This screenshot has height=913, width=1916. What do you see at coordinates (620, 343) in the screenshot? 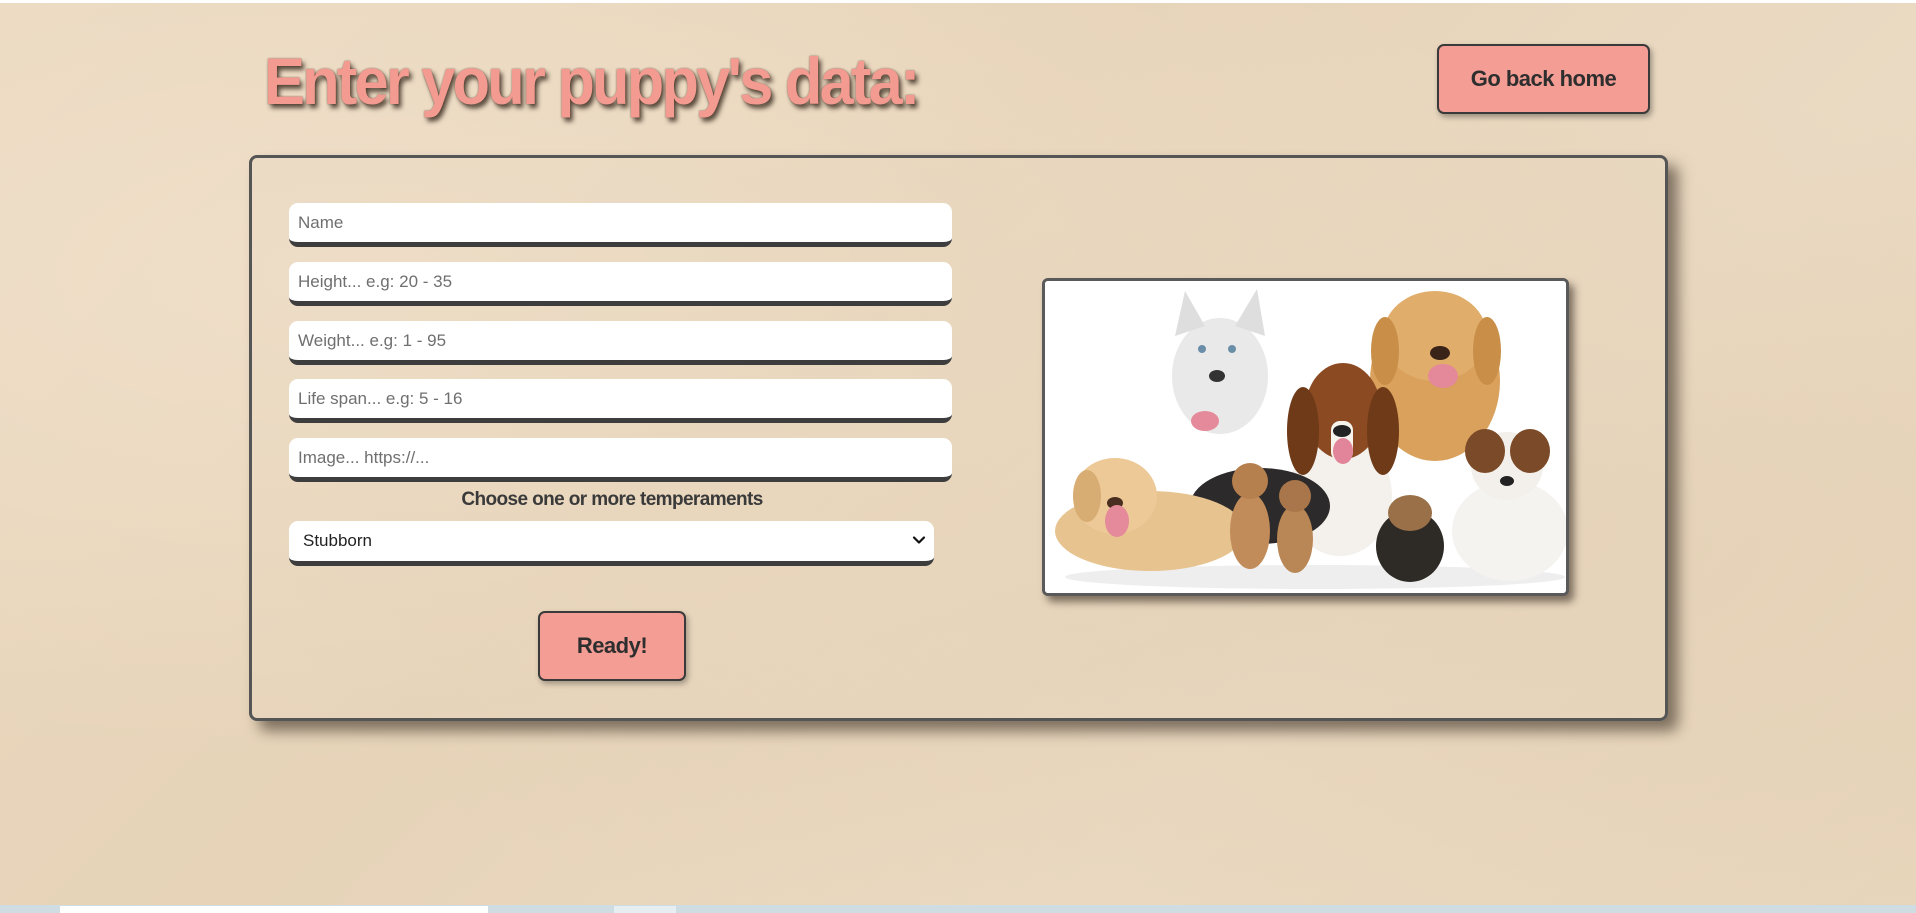
I see `weight-input` at bounding box center [620, 343].